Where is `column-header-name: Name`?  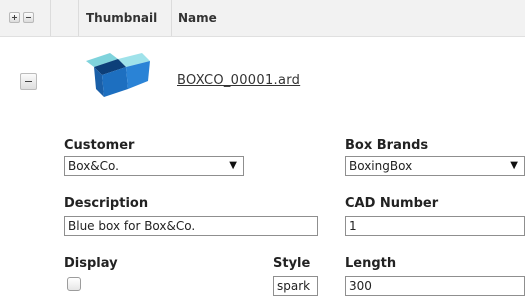 column-header-name: Name is located at coordinates (197, 18).